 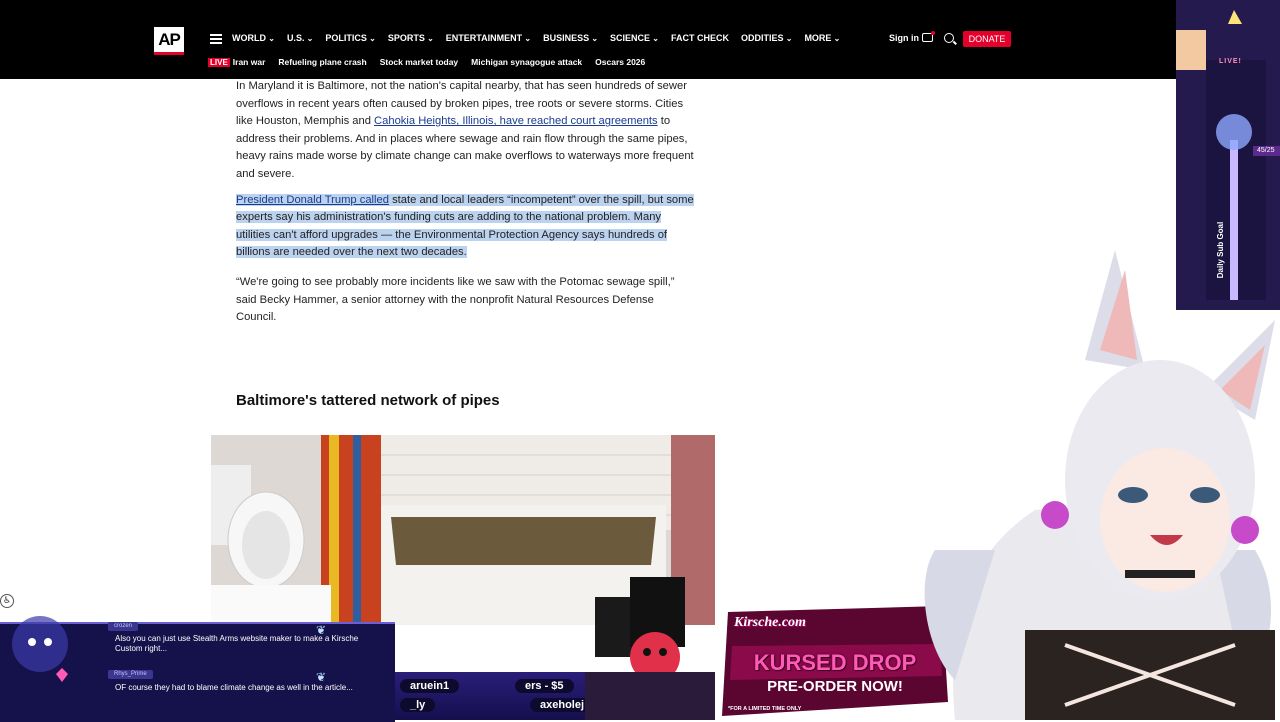 What do you see at coordinates (928, 36) in the screenshot?
I see `notifications-icon` at bounding box center [928, 36].